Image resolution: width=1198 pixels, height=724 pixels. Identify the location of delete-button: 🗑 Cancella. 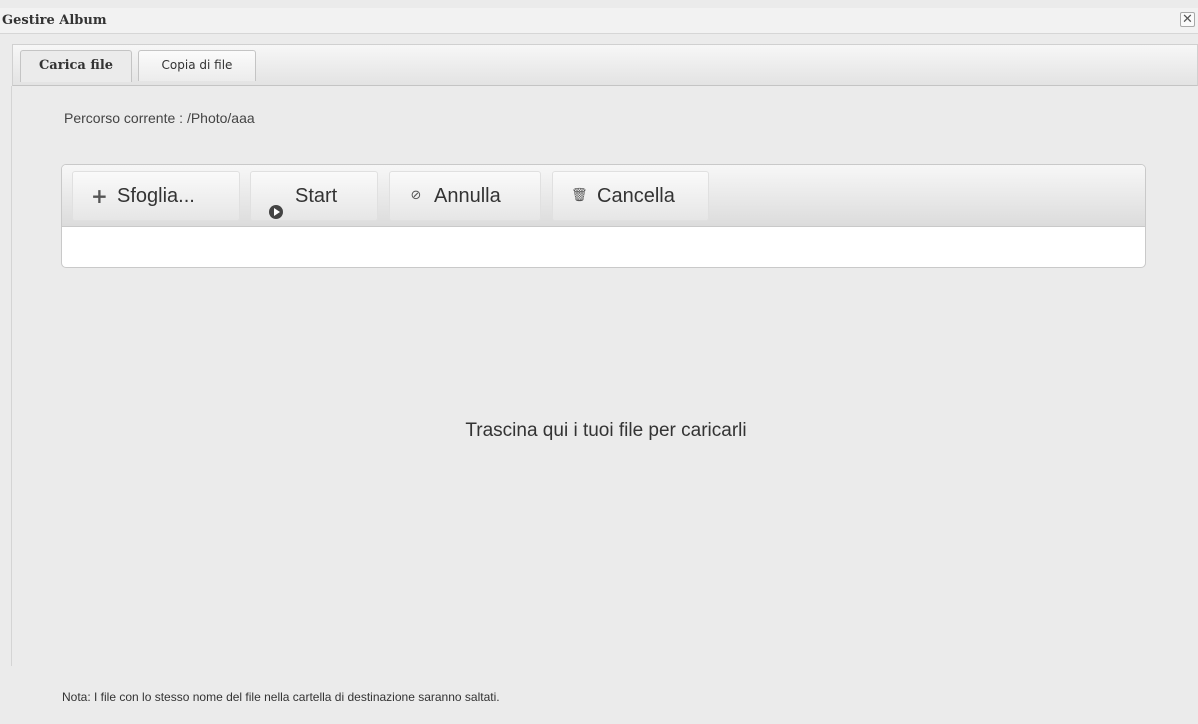
(630, 196).